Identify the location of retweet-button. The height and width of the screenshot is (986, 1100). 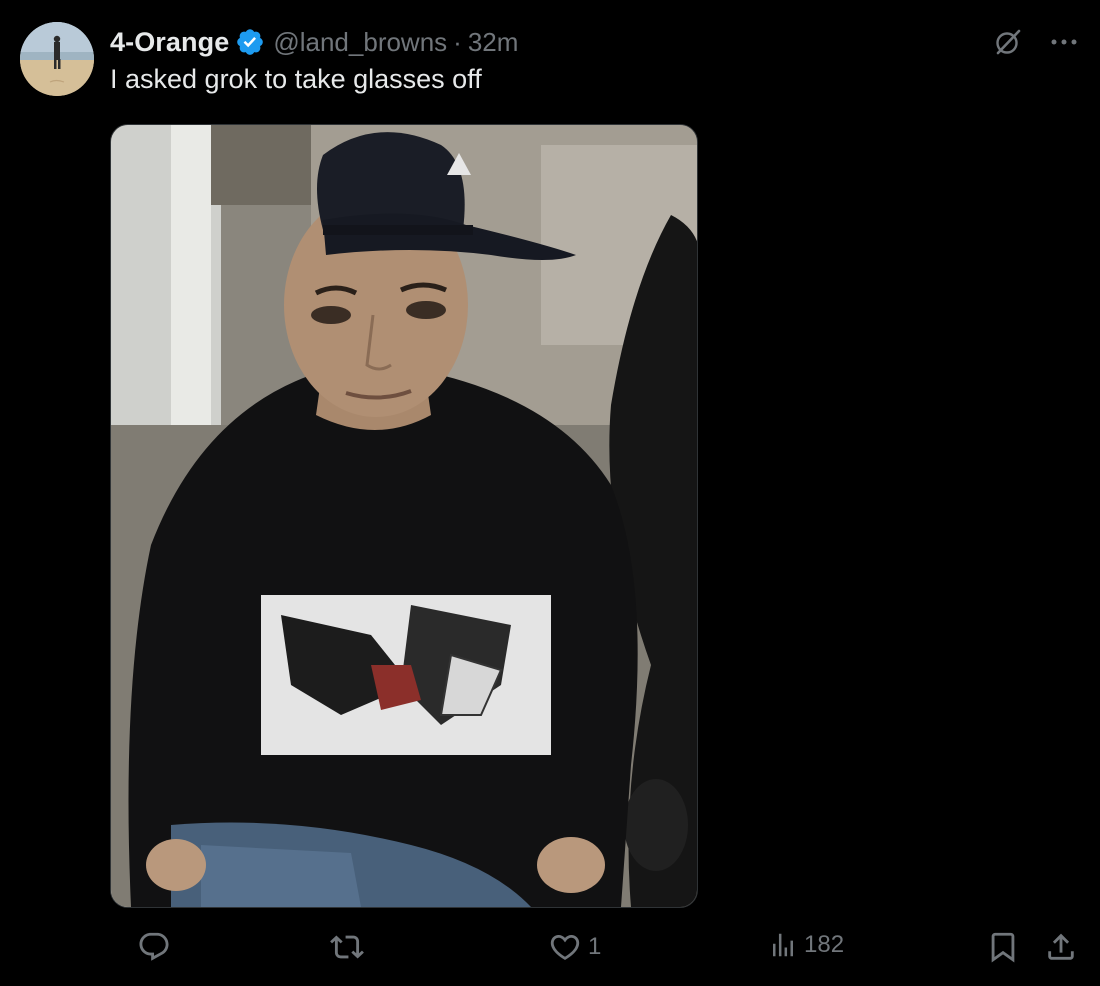
(350, 947).